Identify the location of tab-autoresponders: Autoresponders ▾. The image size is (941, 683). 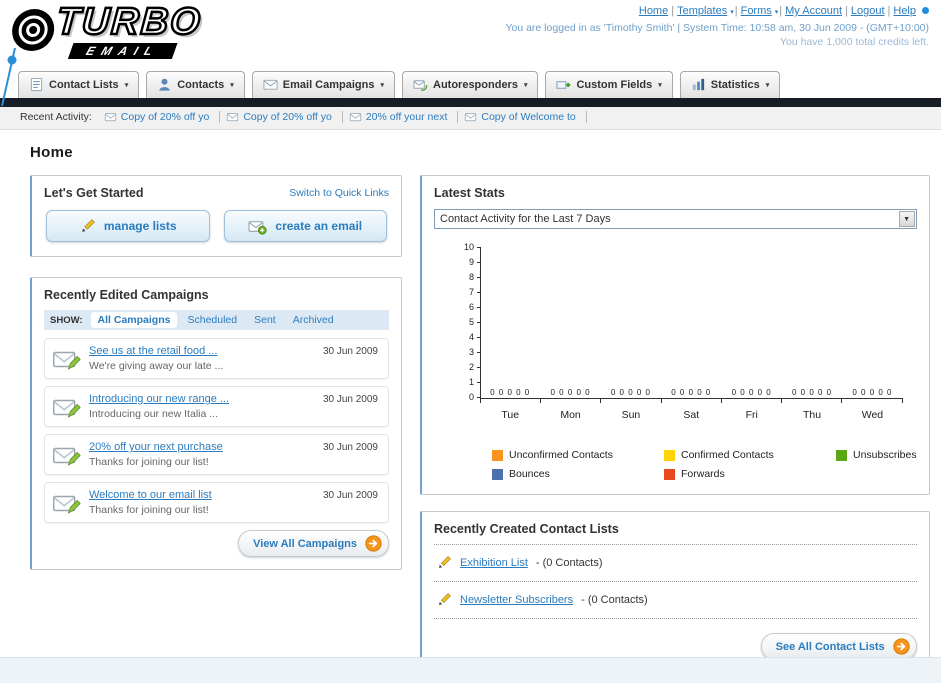
(470, 84).